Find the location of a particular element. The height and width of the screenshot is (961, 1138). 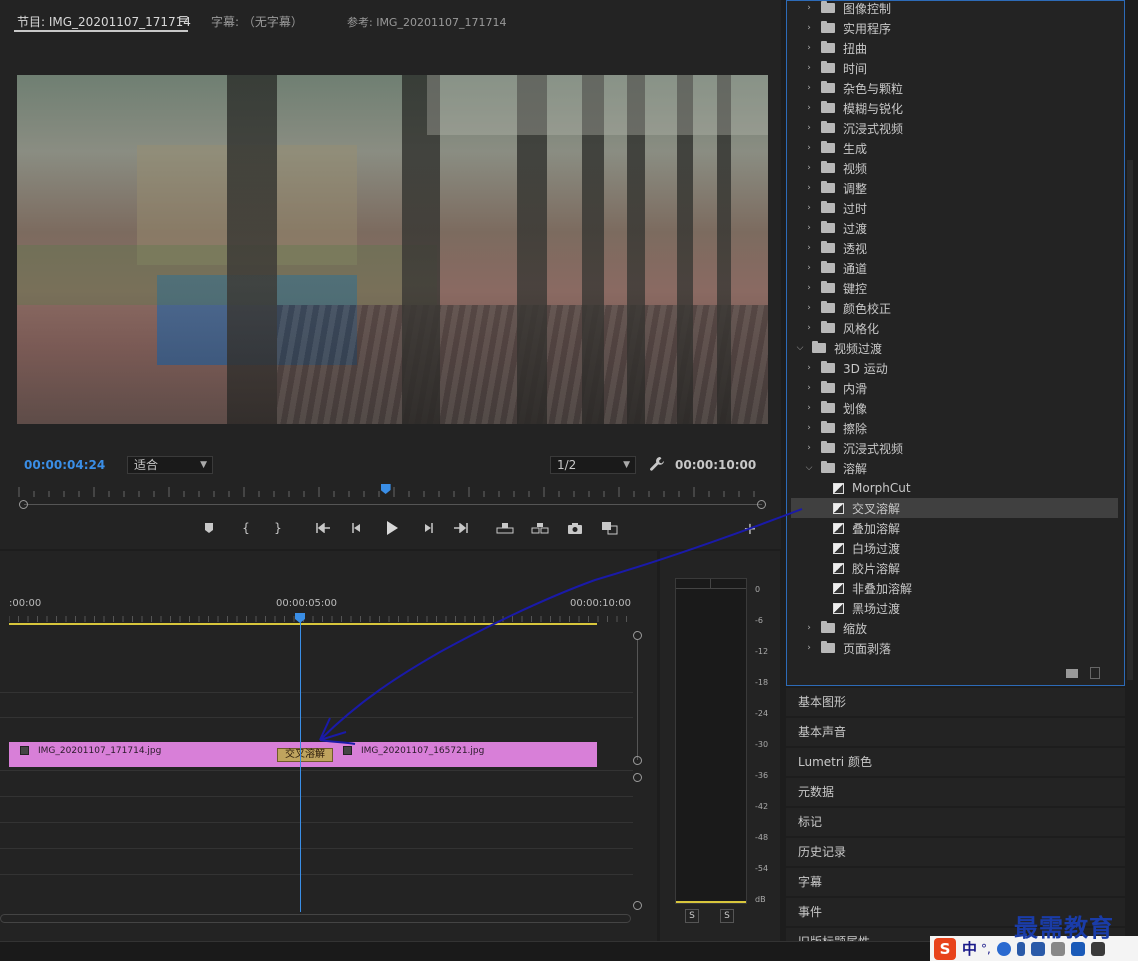

solo-right-button: S is located at coordinates (727, 916).